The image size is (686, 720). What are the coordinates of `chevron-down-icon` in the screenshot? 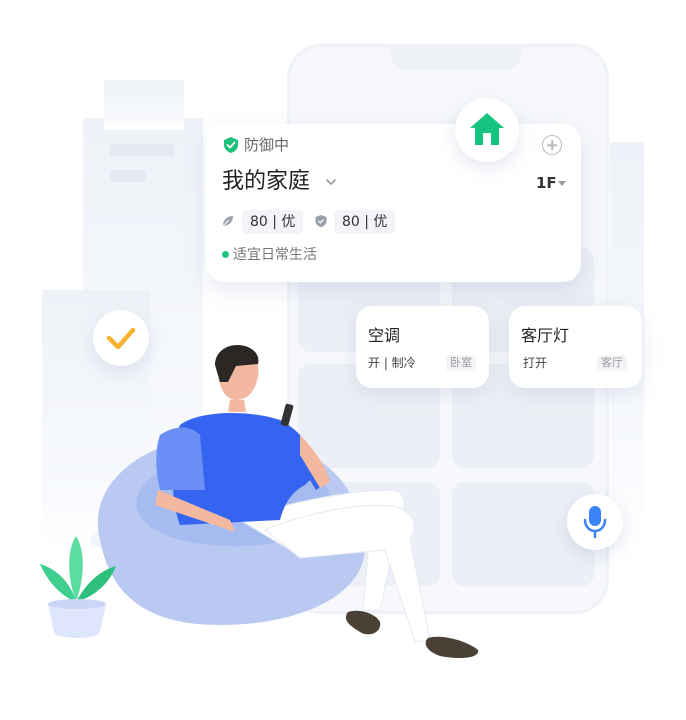 It's located at (331, 182).